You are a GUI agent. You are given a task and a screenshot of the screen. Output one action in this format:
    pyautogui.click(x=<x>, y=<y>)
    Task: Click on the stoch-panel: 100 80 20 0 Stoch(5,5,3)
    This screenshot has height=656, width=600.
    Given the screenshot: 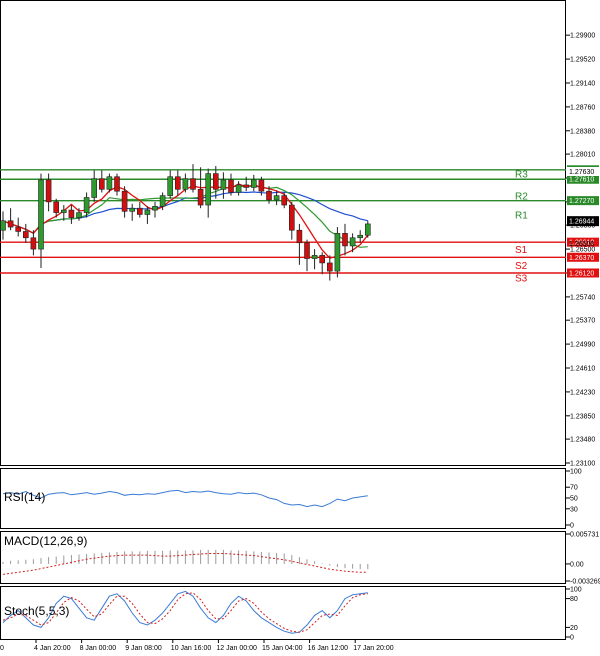 What is the action you would take?
    pyautogui.click(x=292, y=614)
    